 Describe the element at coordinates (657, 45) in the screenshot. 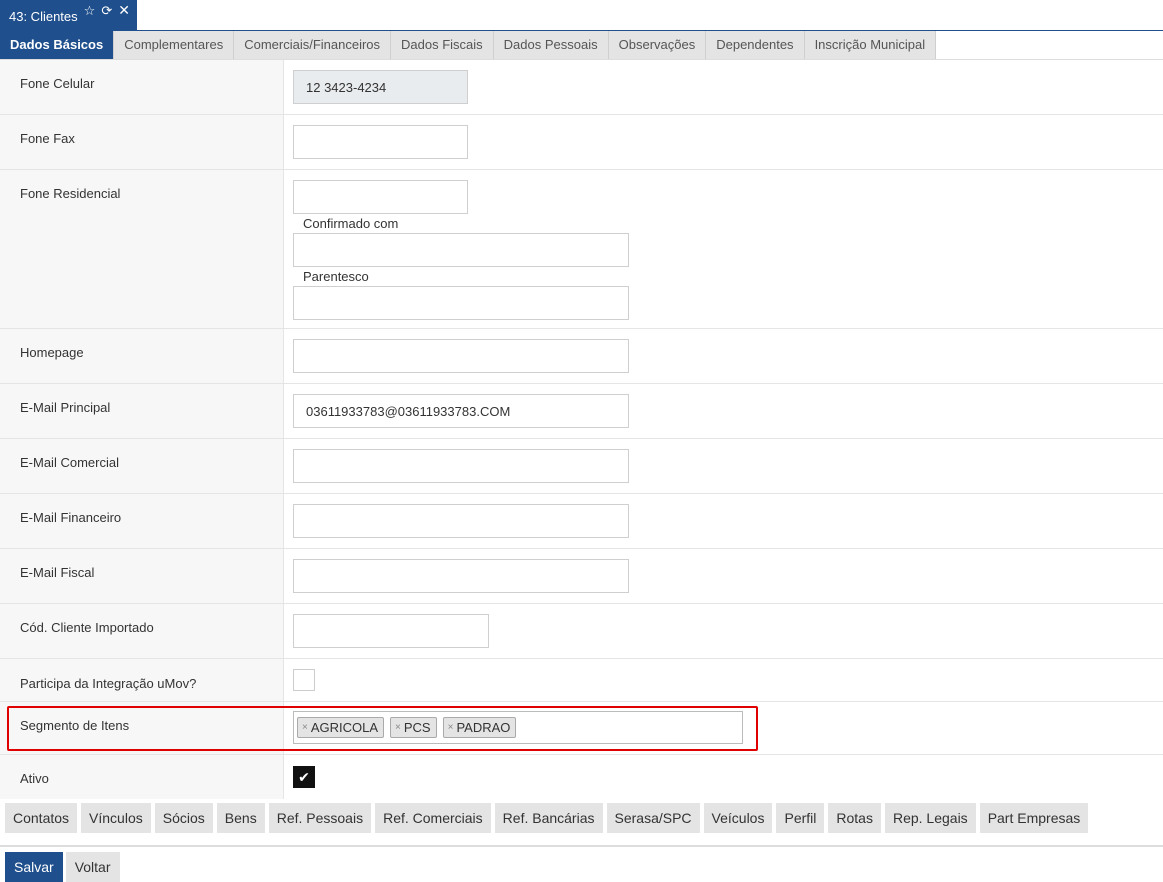

I see `tab-observacoes: Observações` at that location.